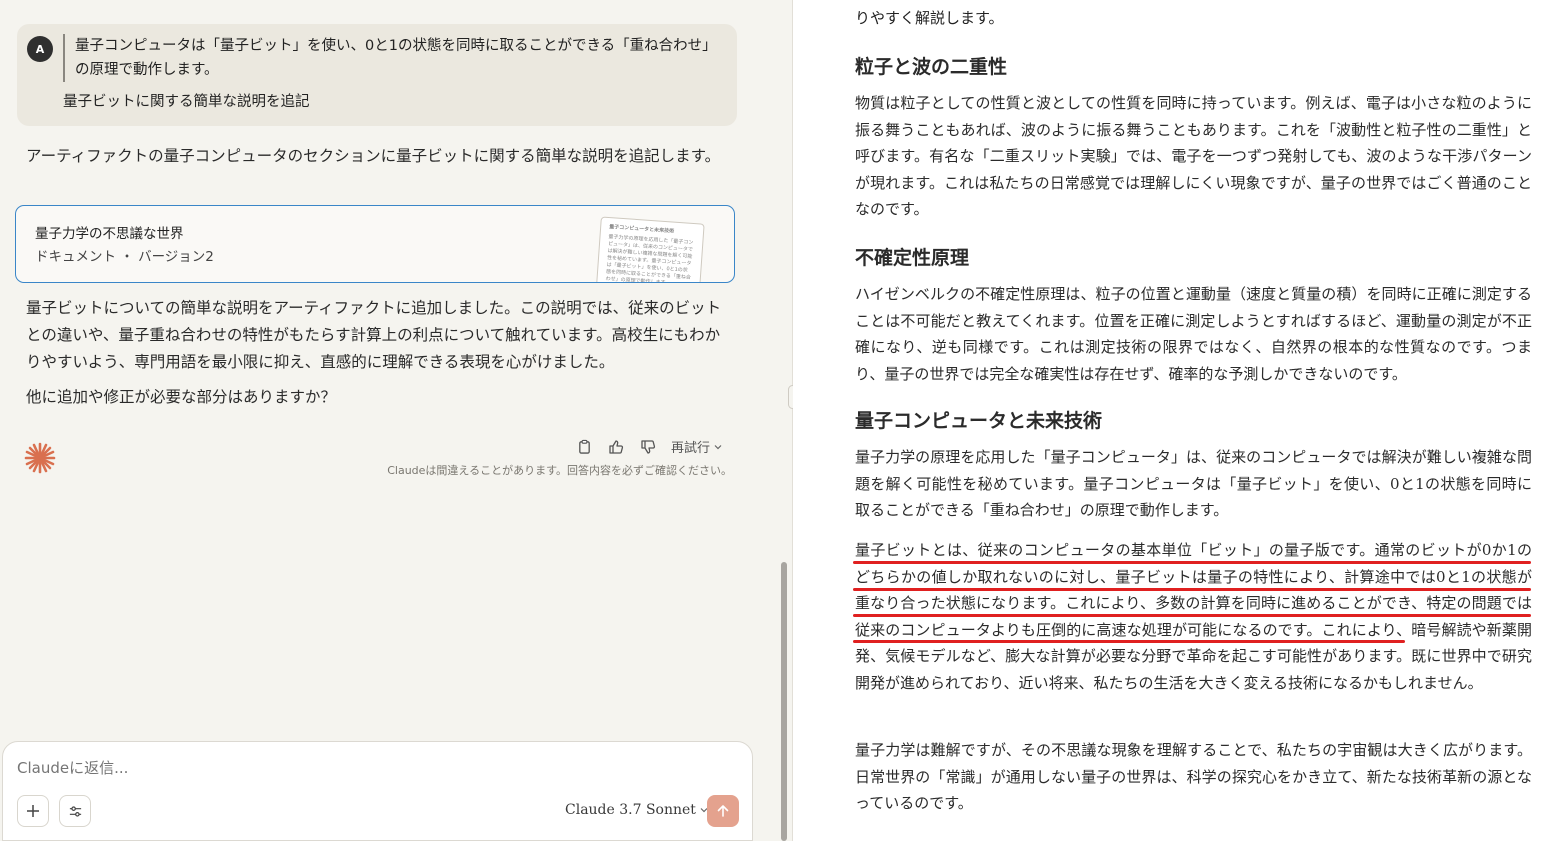 Image resolution: width=1565 pixels, height=841 pixels. I want to click on composer: Claude 3.7 Sonnet, so click(377, 791).